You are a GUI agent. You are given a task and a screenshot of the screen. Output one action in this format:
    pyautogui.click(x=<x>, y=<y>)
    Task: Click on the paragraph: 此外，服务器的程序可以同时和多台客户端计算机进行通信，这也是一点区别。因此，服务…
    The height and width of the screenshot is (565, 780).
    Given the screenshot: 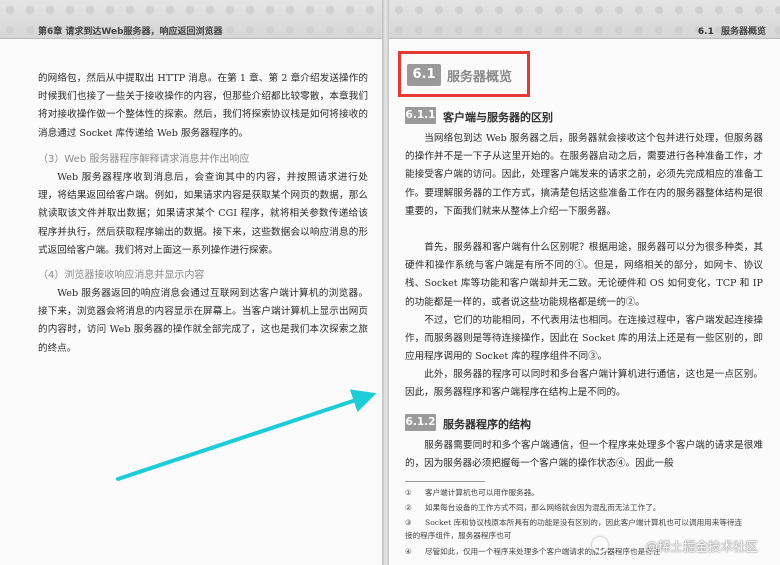 What is the action you would take?
    pyautogui.click(x=584, y=384)
    